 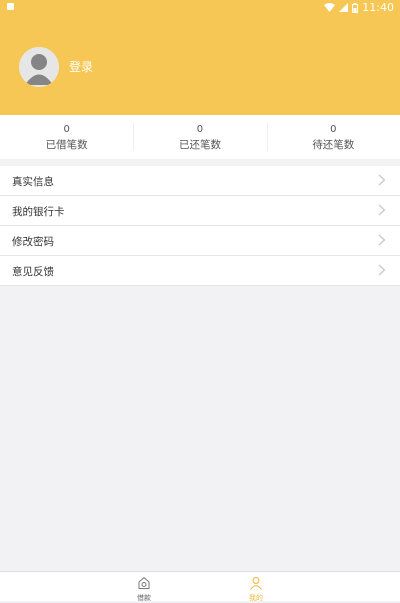 What do you see at coordinates (66, 145) in the screenshot?
I see `stat-label: 已借笔数` at bounding box center [66, 145].